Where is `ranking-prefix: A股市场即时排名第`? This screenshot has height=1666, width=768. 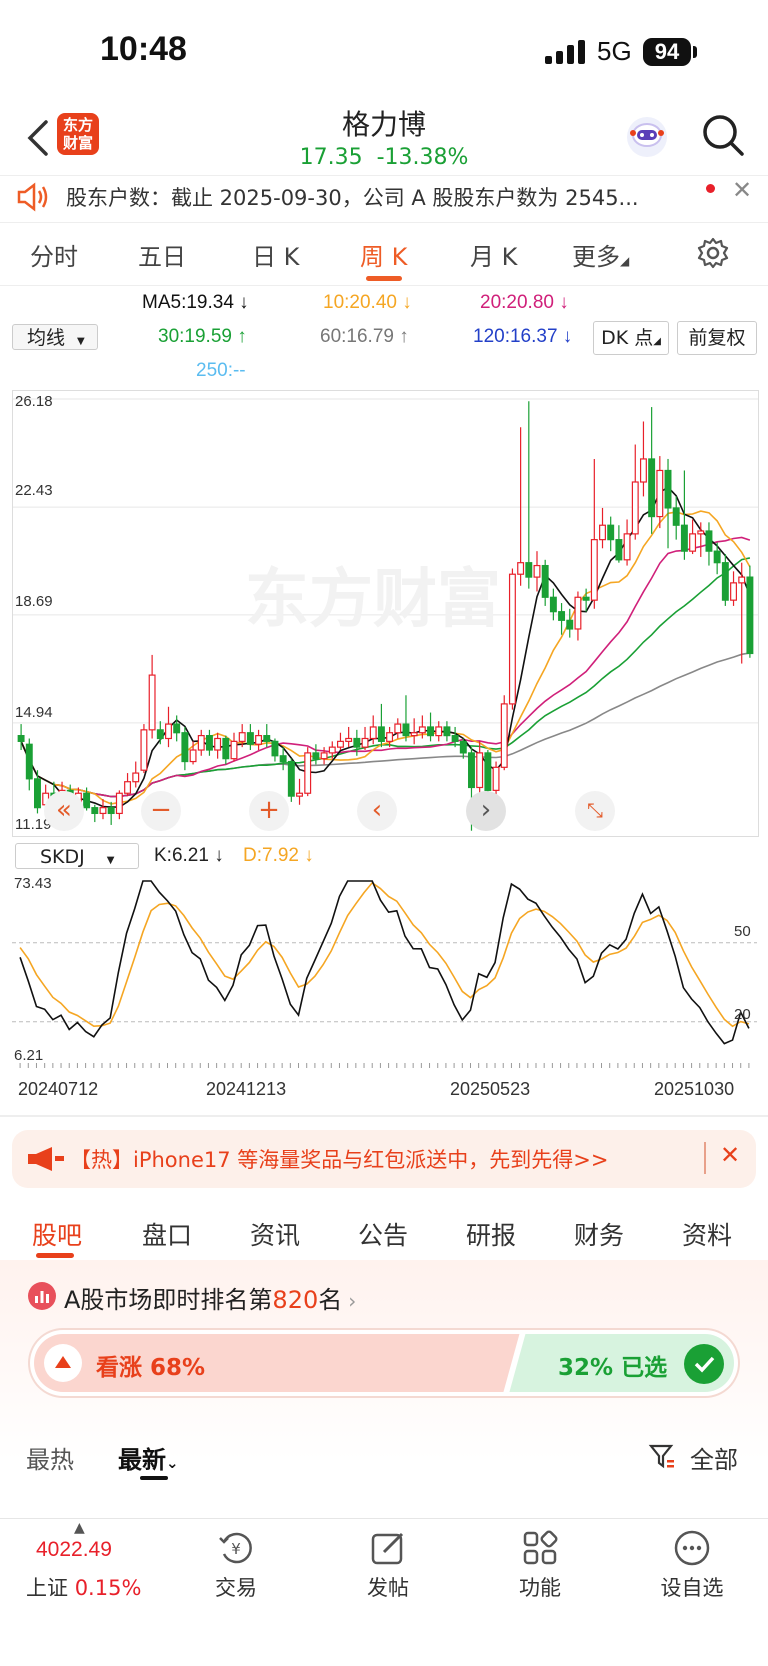
ranking-prefix: A股市场即时排名第 is located at coordinates (168, 1300).